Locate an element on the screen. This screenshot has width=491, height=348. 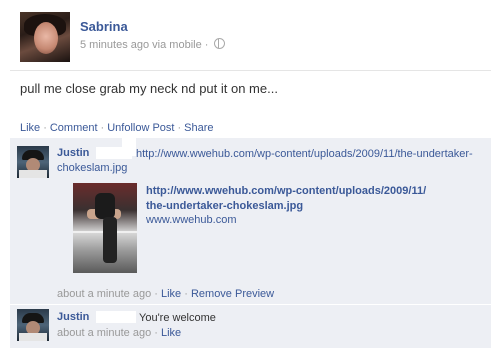
post-actions: Like · Comment · Unfollow Post · Share is located at coordinates (117, 128).